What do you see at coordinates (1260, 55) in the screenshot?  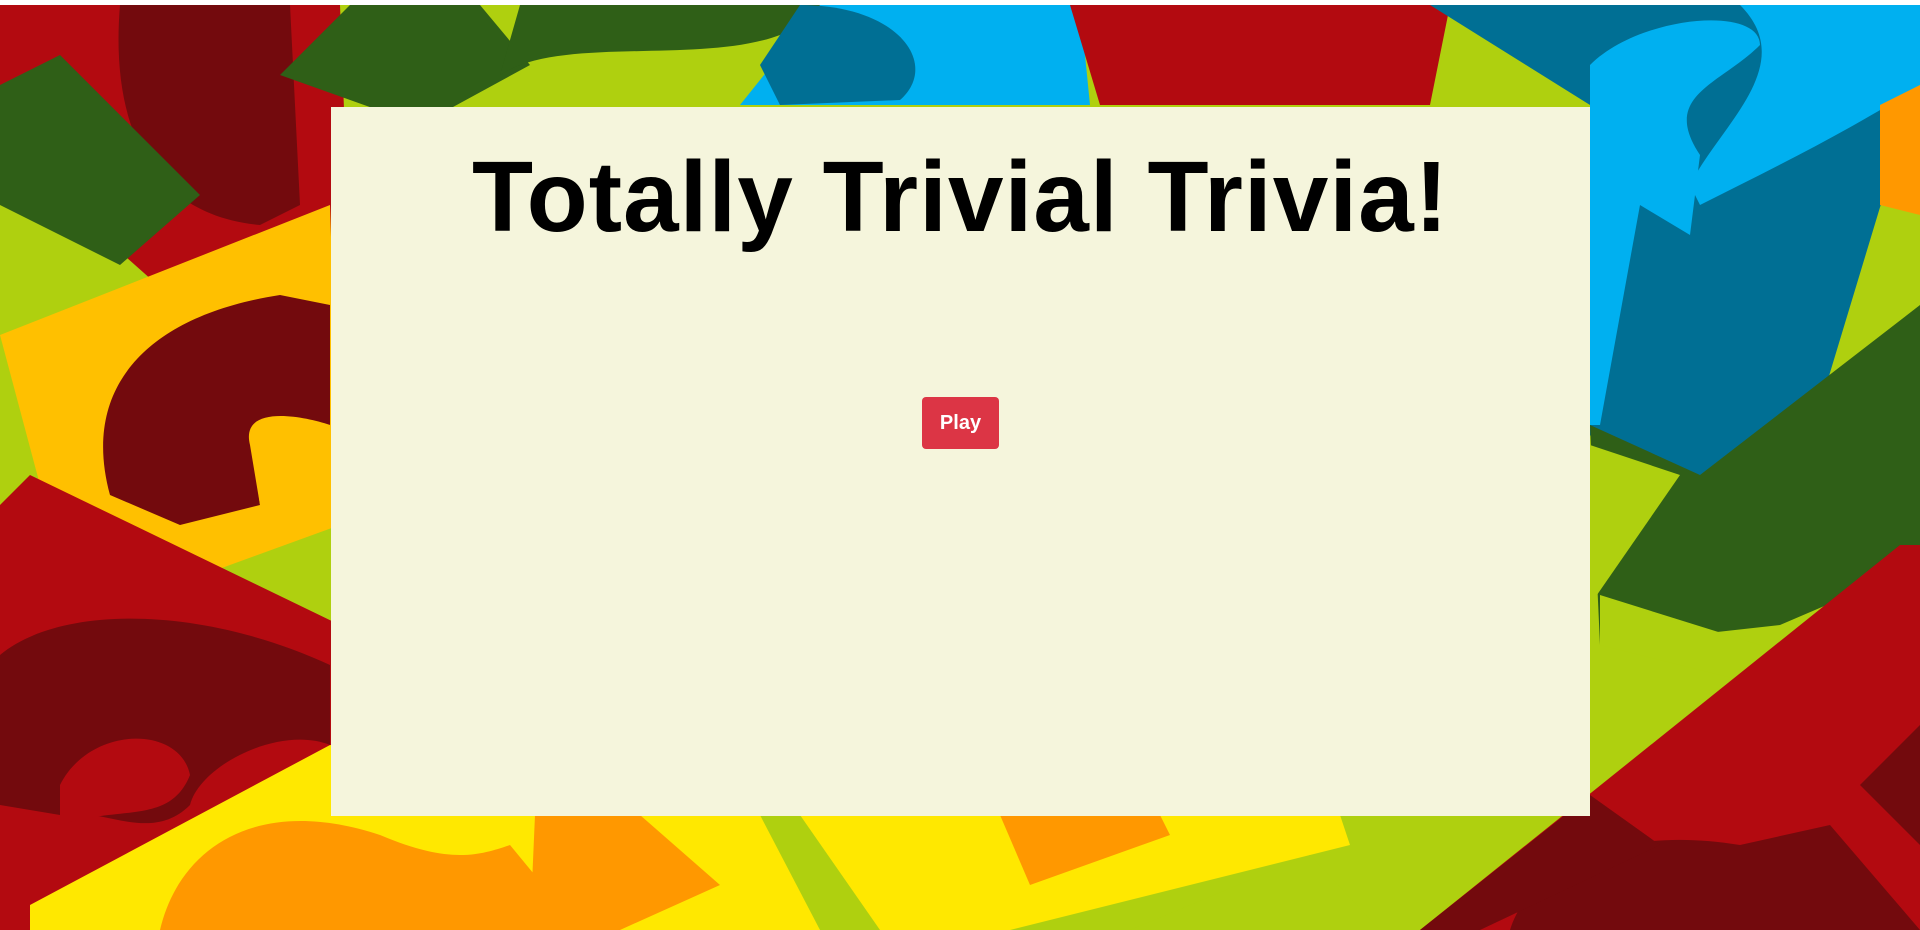 I see `card-red-top` at bounding box center [1260, 55].